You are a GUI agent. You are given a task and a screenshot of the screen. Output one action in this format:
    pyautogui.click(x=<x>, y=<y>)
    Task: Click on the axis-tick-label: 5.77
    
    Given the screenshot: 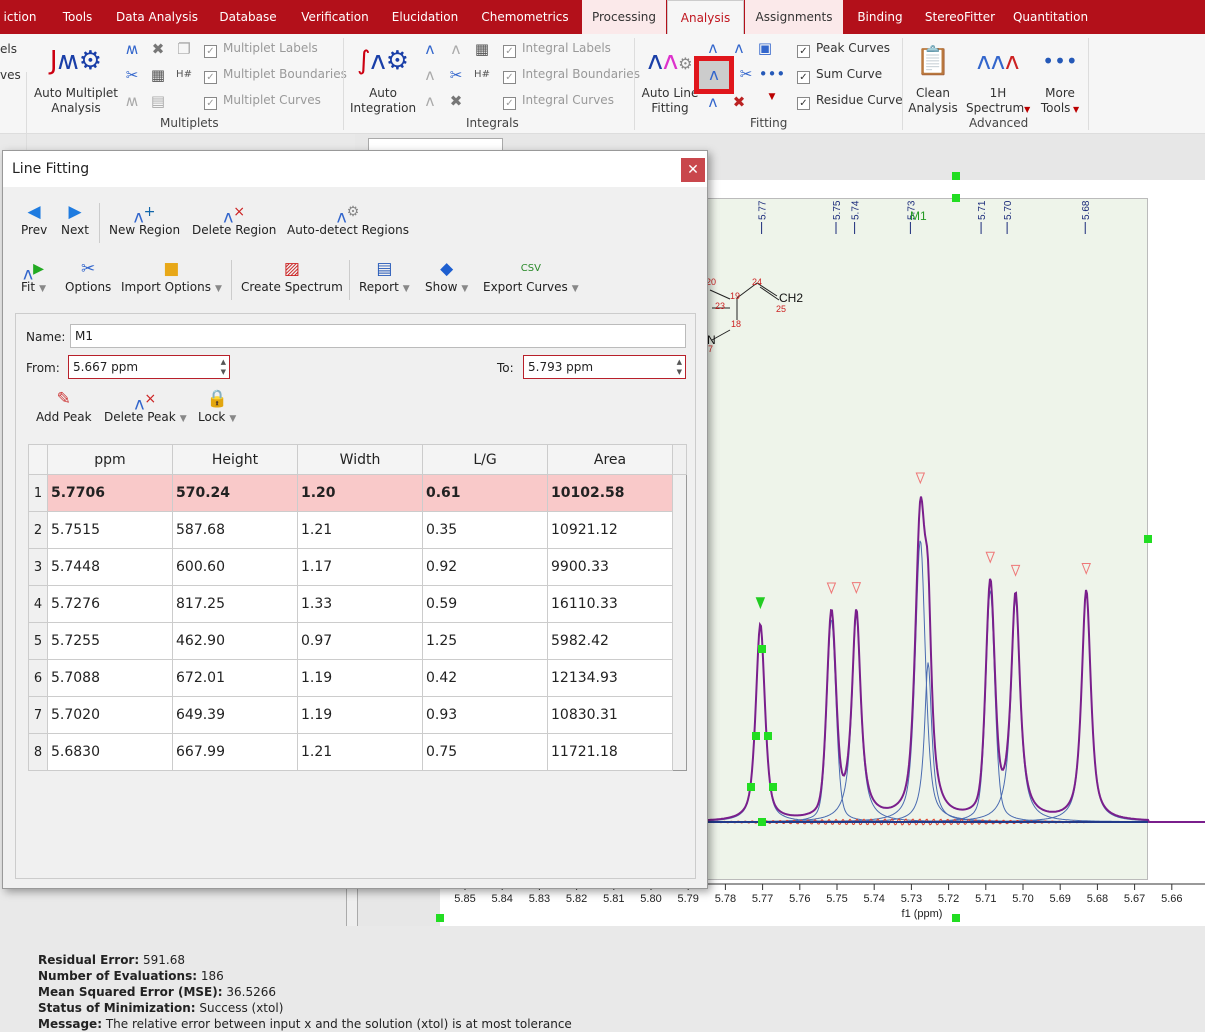 What is the action you would take?
    pyautogui.click(x=762, y=899)
    